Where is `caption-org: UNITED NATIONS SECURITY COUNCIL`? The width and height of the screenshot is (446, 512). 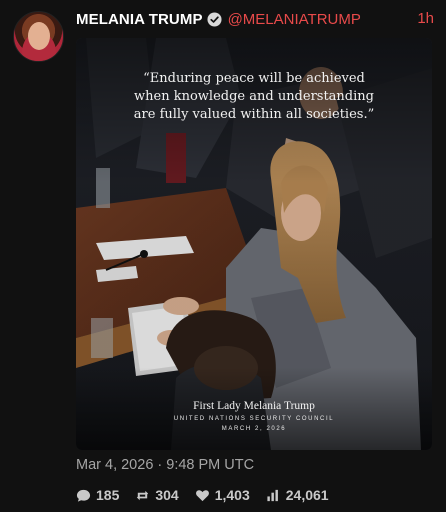 caption-org: UNITED NATIONS SECURITY COUNCIL is located at coordinates (254, 419).